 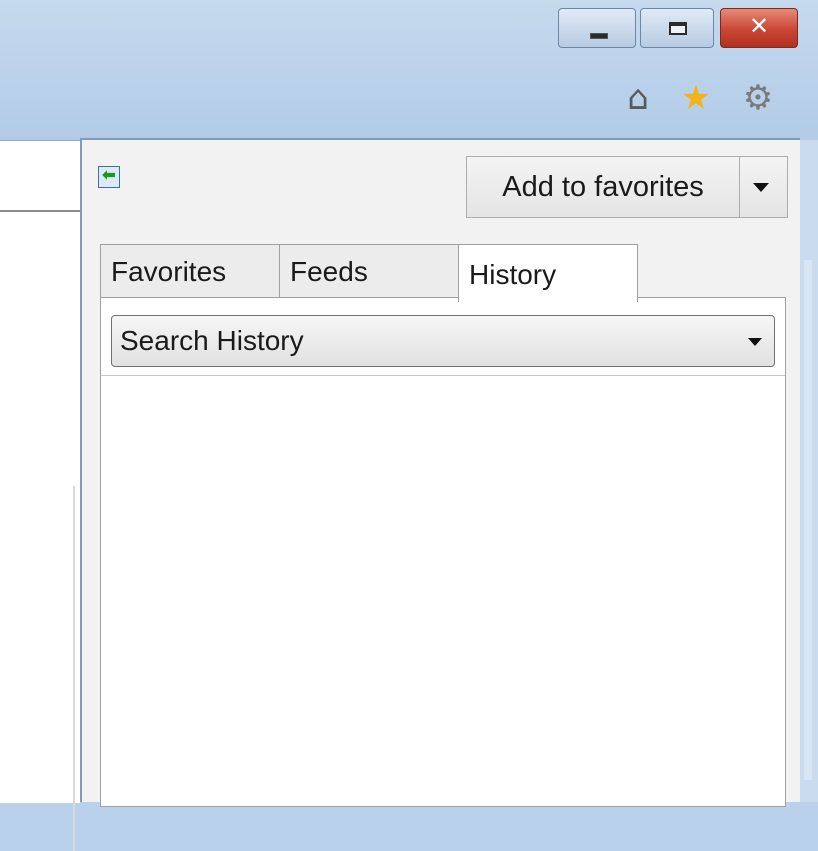 I want to click on maximize-button, so click(x=677, y=28).